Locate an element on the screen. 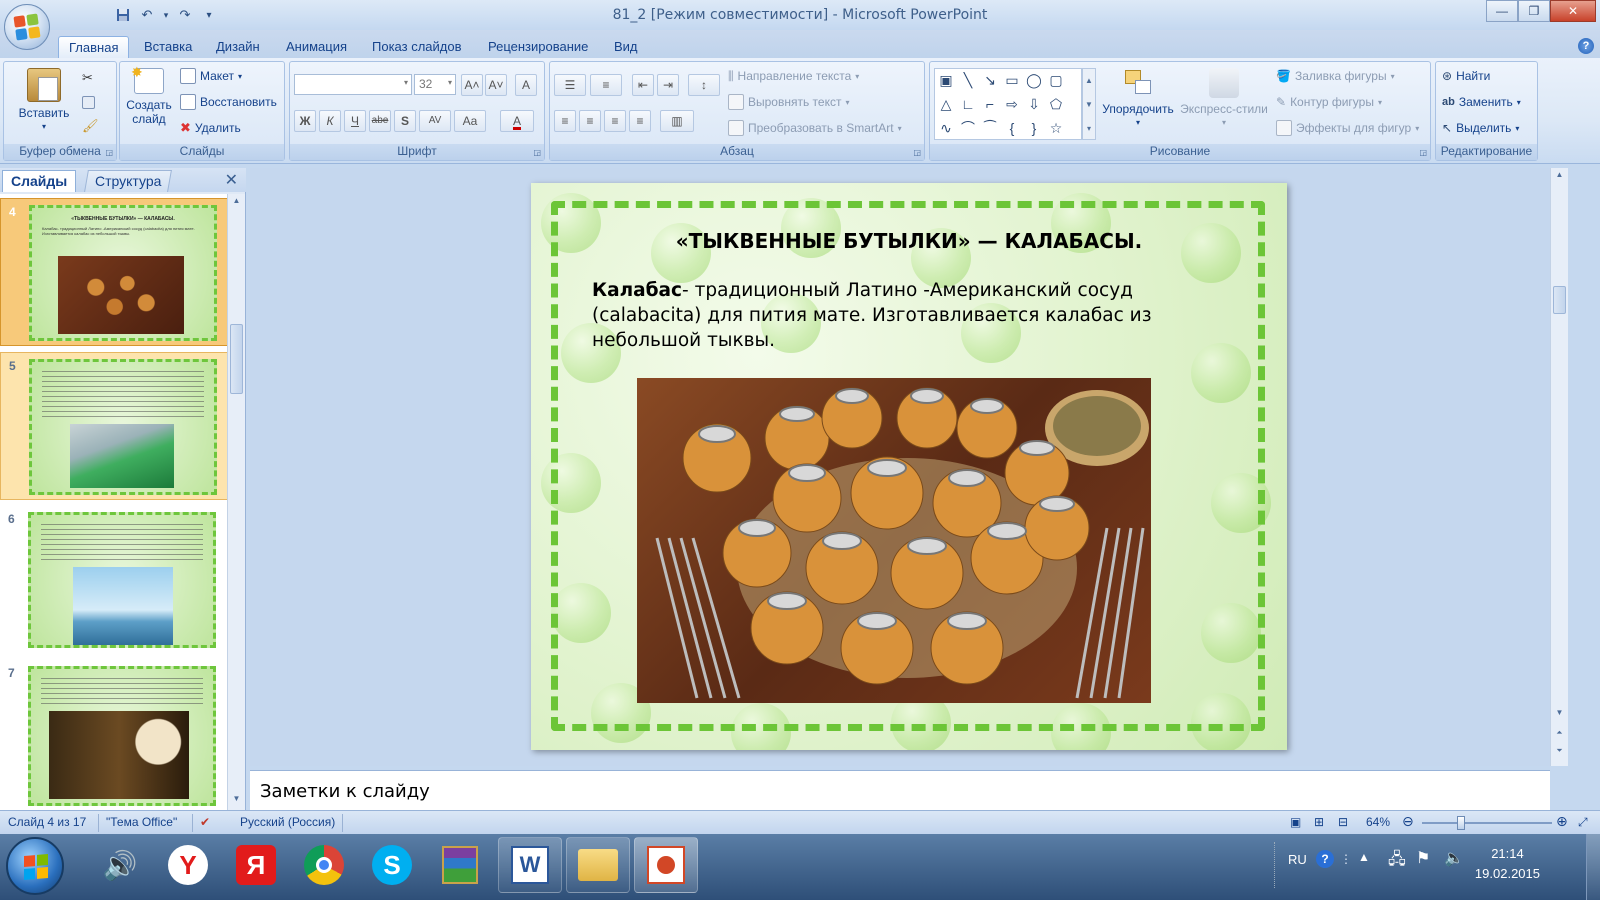  tab-animation: Анимация is located at coordinates (316, 47).